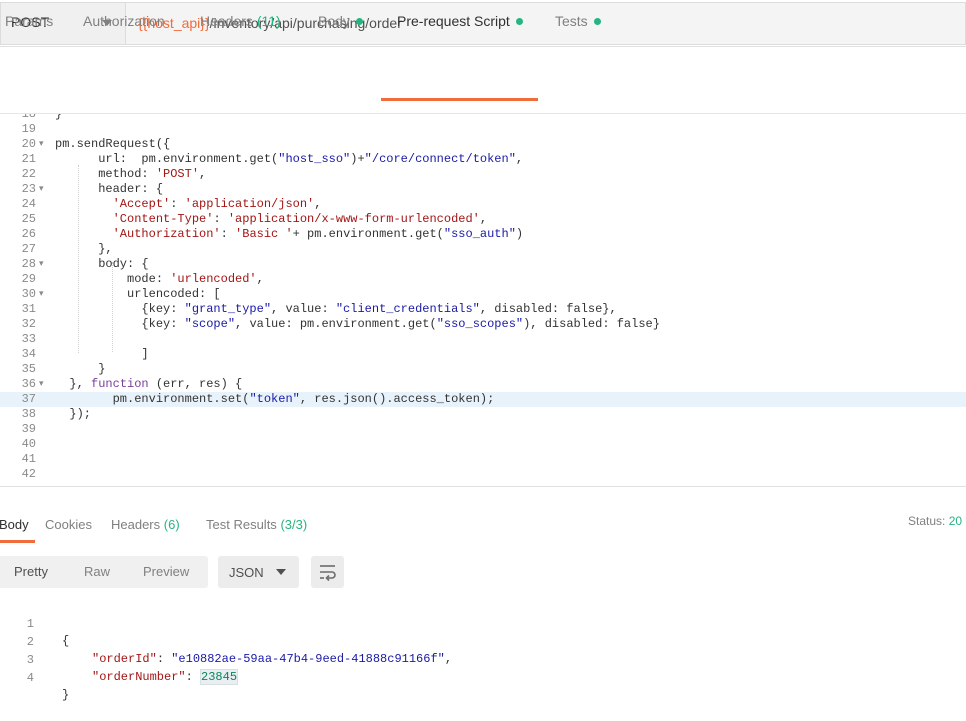 This screenshot has height=721, width=966. Describe the element at coordinates (66, 695) in the screenshot. I see `json-brace: }` at that location.